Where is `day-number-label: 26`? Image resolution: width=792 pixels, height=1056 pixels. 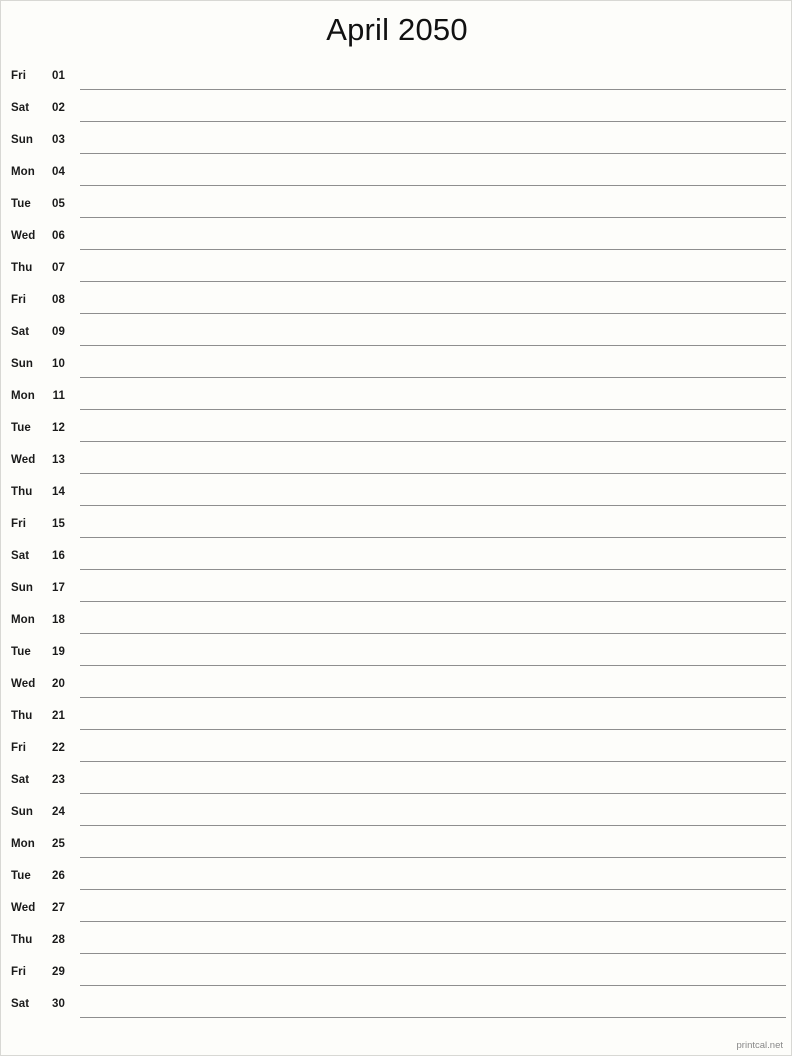
day-number-label: 26 is located at coordinates (58, 876).